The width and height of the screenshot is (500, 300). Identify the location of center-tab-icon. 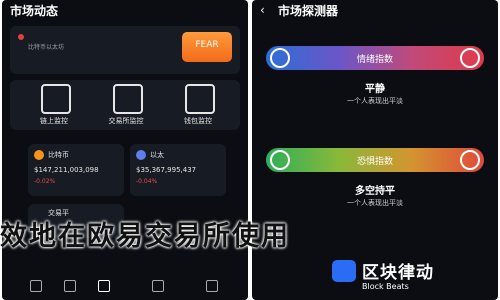
(104, 286).